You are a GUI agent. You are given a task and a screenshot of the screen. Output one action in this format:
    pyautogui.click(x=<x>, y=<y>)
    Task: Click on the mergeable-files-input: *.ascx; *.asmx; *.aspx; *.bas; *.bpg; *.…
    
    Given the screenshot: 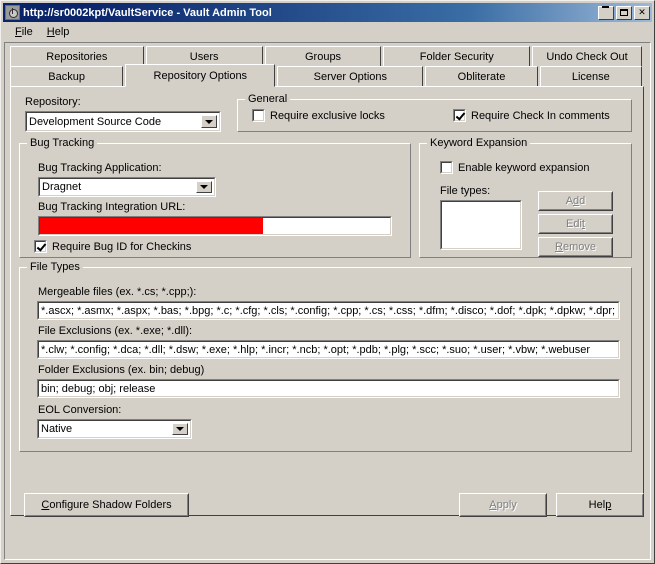 What is the action you would take?
    pyautogui.click(x=328, y=310)
    